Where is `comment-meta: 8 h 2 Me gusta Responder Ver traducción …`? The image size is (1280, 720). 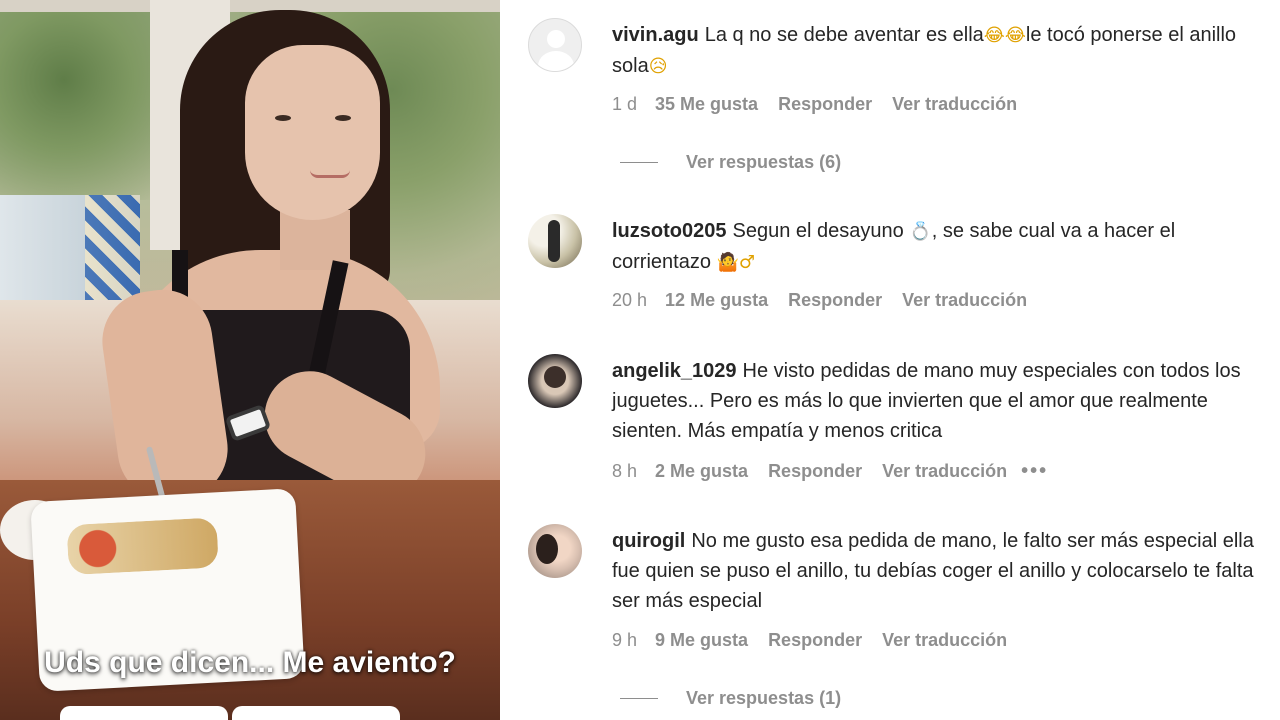
comment-meta: 8 h 2 Me gusta Responder Ver traducción … is located at coordinates (830, 471).